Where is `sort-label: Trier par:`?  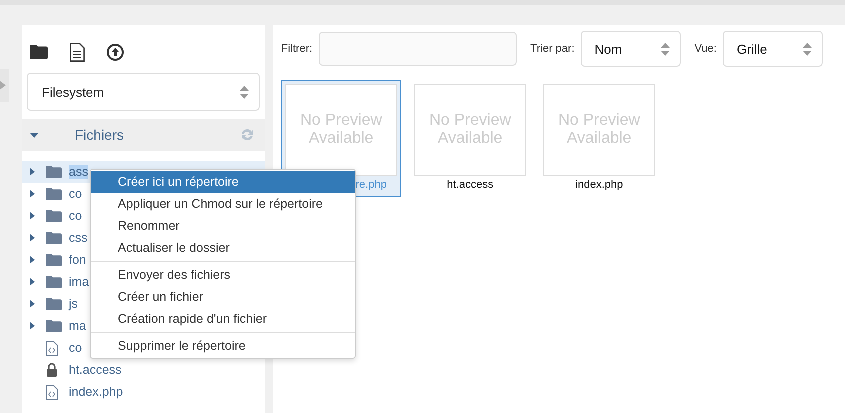
sort-label: Trier par: is located at coordinates (552, 49).